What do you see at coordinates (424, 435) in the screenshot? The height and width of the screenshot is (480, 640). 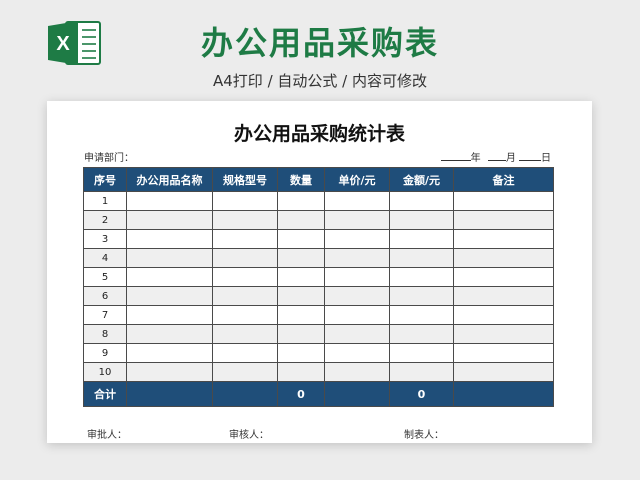 I see `preparer-label: 制表人：` at bounding box center [424, 435].